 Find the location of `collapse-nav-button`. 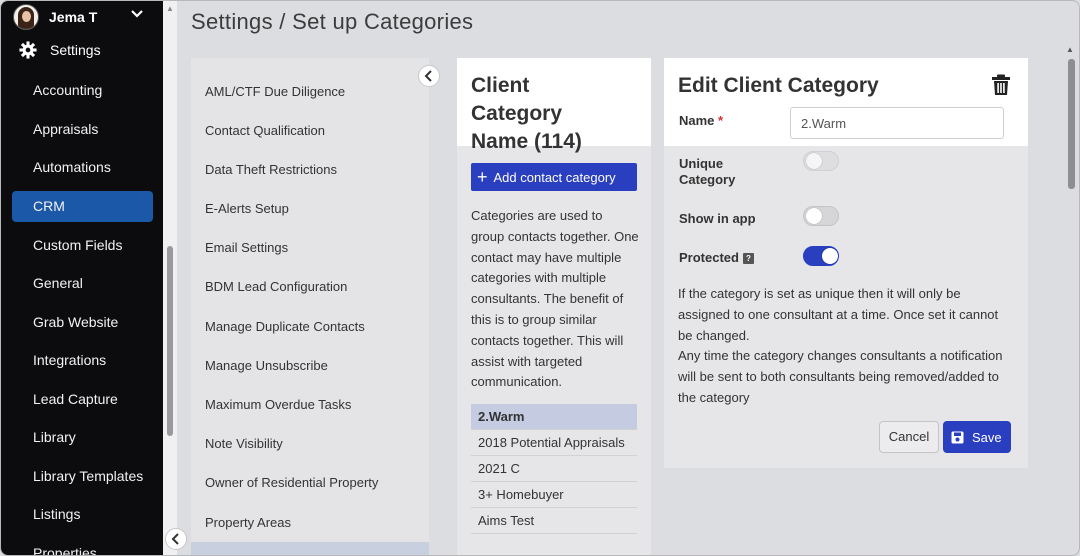

collapse-nav-button is located at coordinates (176, 539).